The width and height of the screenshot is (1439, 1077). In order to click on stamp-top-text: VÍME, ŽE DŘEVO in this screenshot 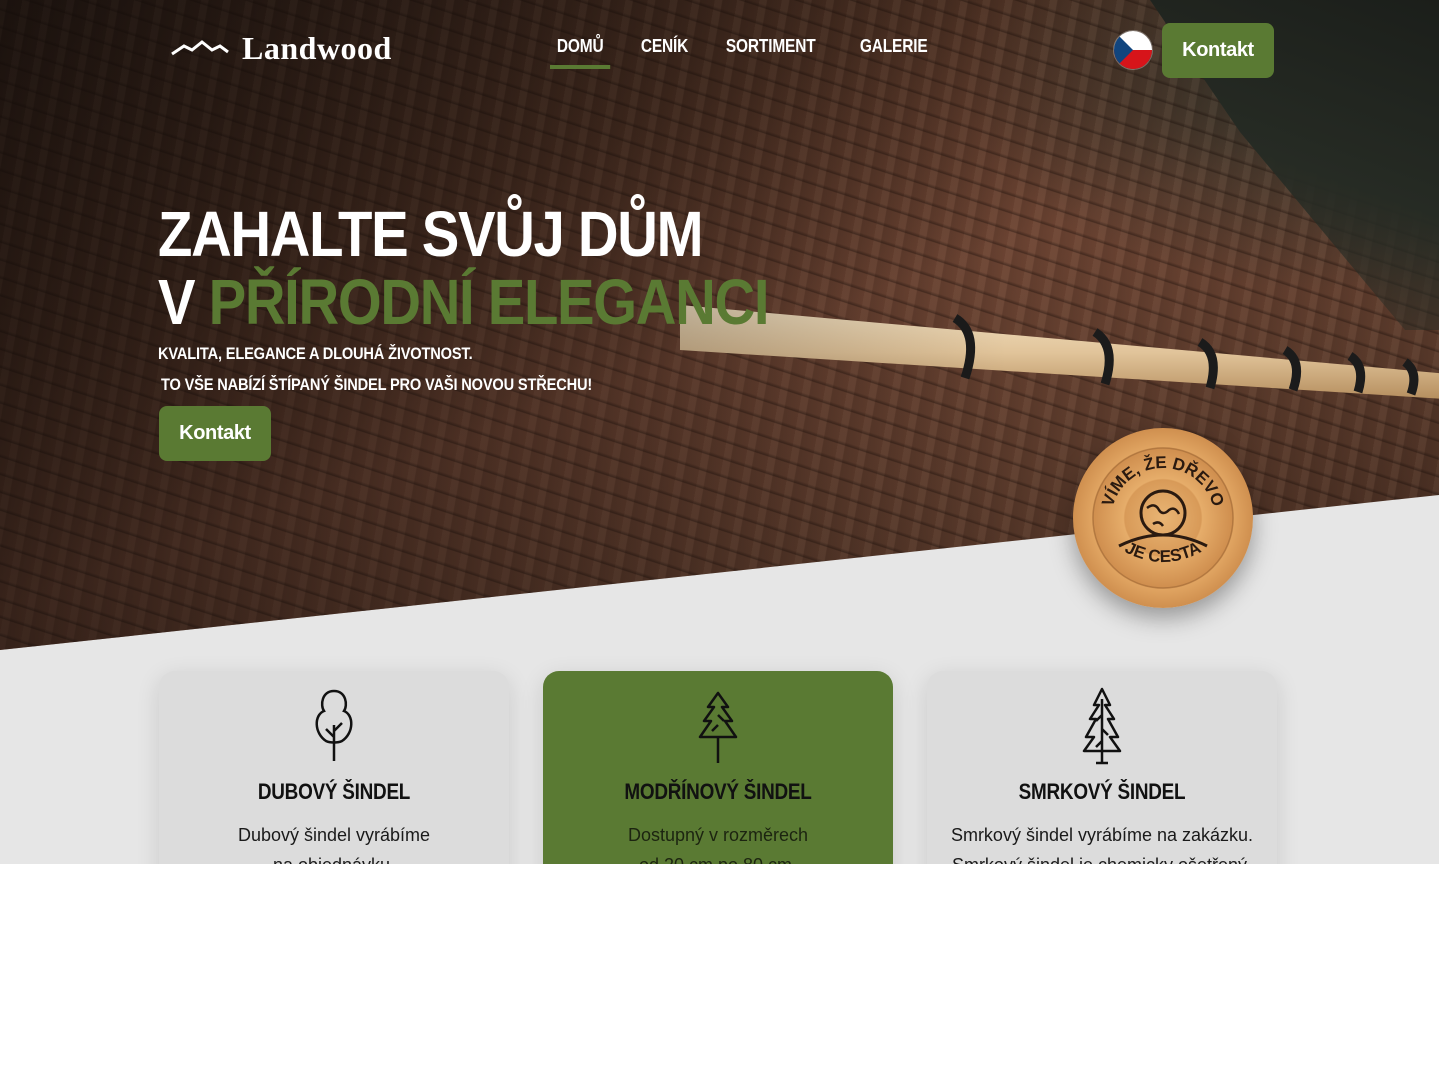, I will do `click(1163, 481)`.